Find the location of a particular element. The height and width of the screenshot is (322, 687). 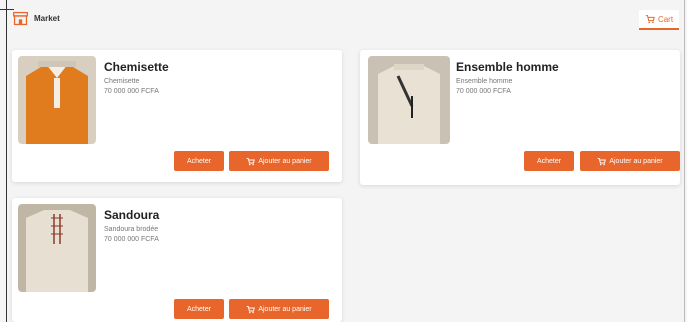

brand-logo: Market is located at coordinates (36, 18).